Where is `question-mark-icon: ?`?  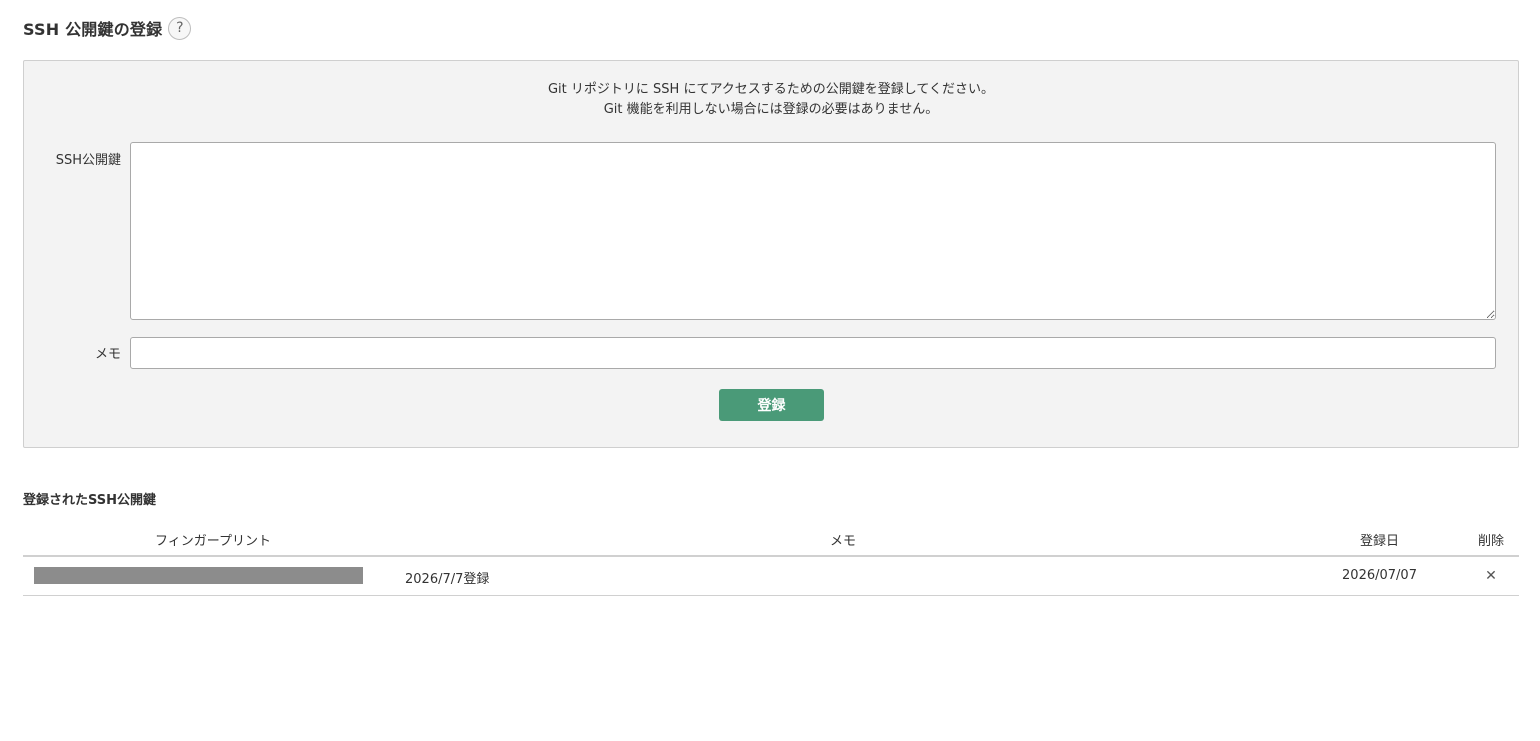 question-mark-icon: ? is located at coordinates (180, 28).